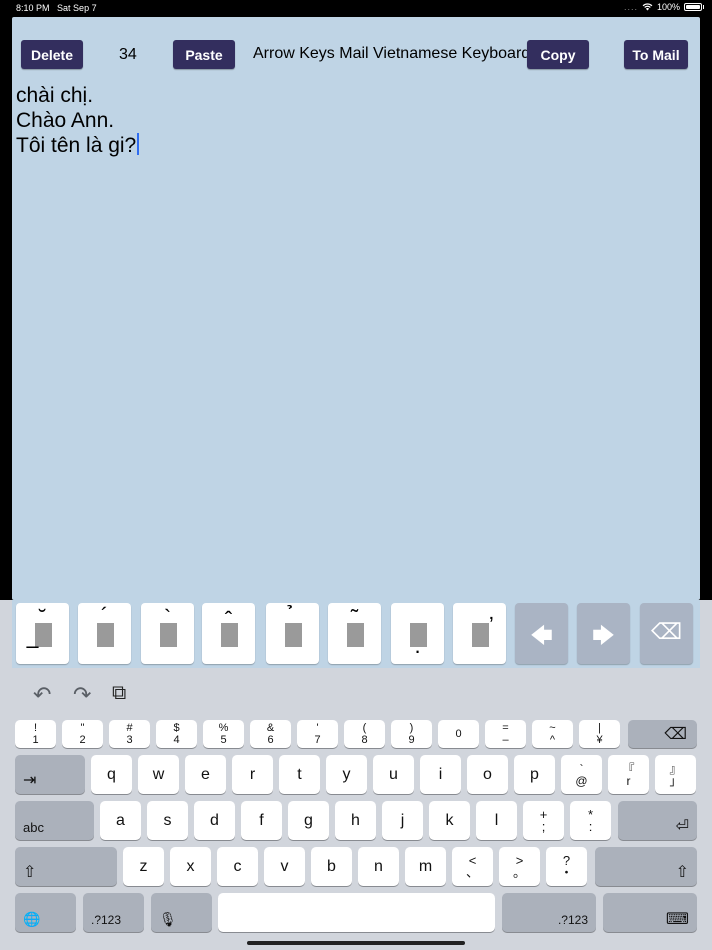 This screenshot has width=712, height=950. I want to click on key-u: u, so click(393, 774).